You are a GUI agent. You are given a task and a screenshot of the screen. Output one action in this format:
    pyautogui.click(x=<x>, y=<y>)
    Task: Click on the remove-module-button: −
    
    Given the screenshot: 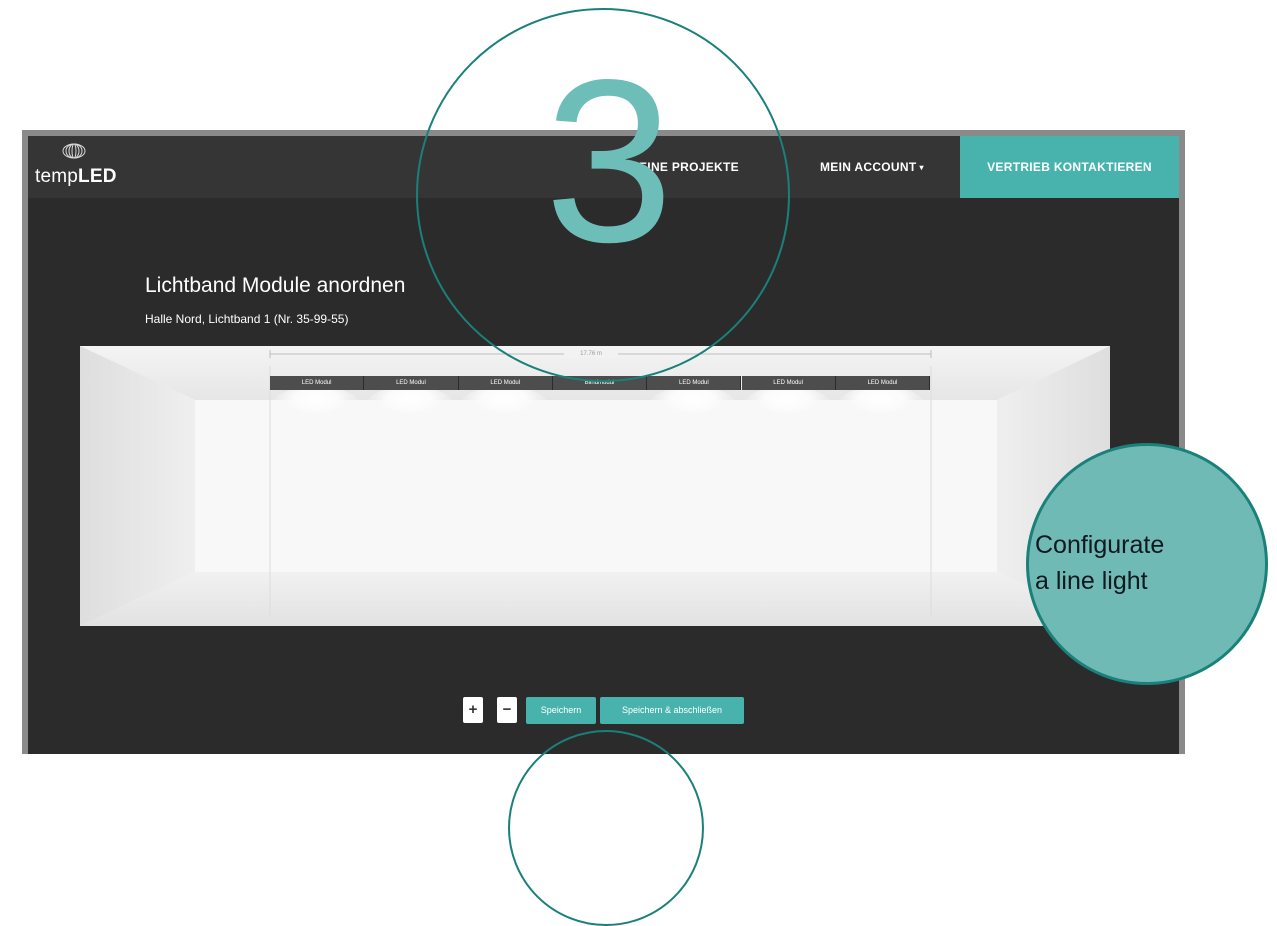 What is the action you would take?
    pyautogui.click(x=507, y=710)
    